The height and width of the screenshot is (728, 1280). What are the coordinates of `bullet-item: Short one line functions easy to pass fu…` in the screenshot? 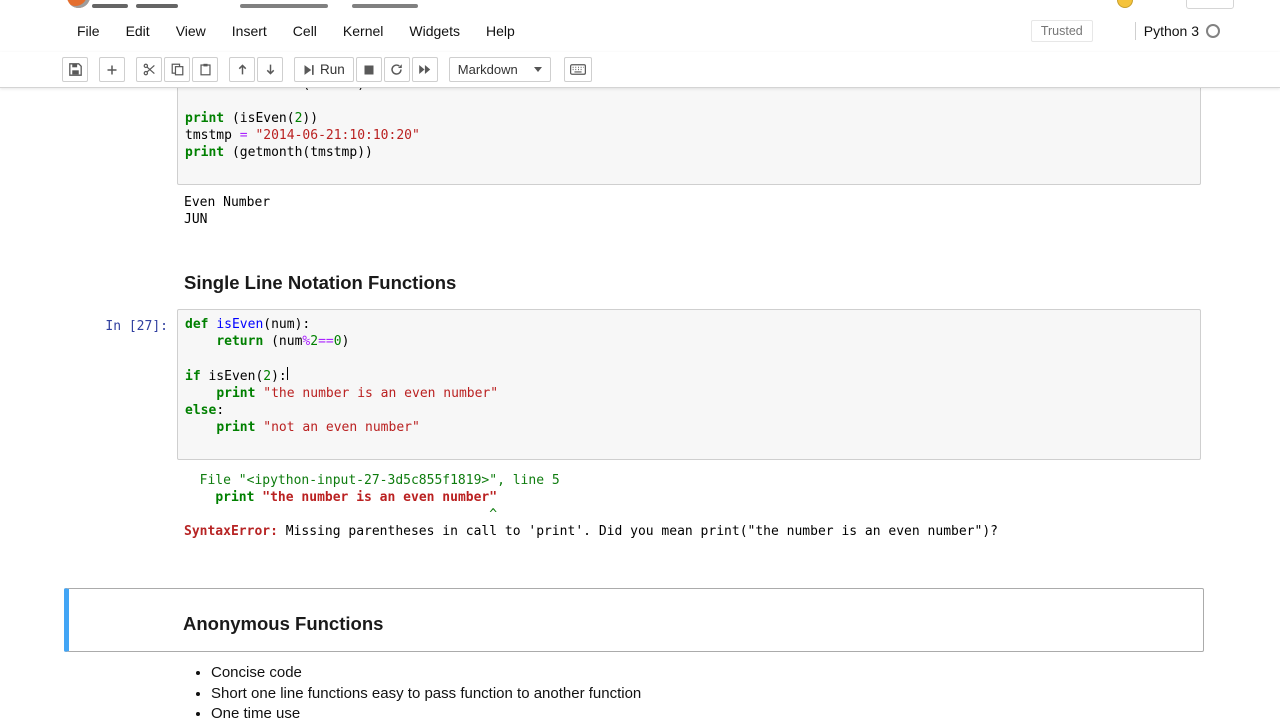 It's located at (706, 694).